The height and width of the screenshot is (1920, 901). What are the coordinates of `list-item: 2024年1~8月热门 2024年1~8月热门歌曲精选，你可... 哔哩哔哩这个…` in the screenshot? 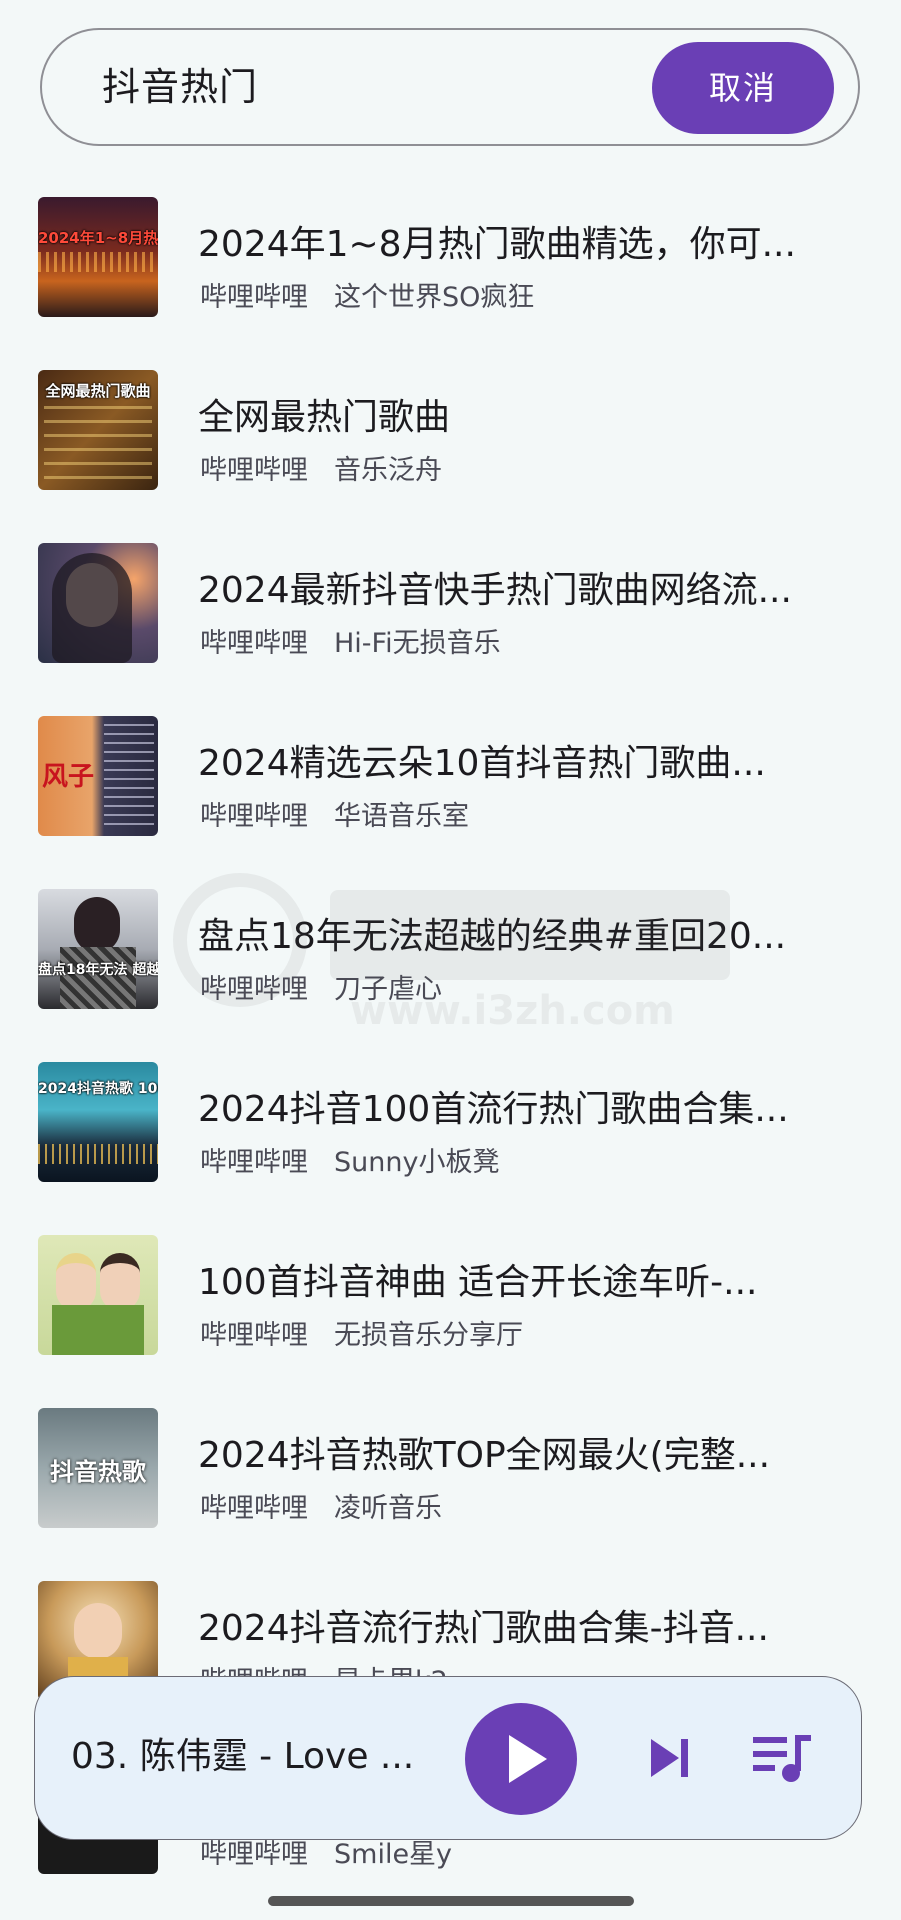 It's located at (450, 259).